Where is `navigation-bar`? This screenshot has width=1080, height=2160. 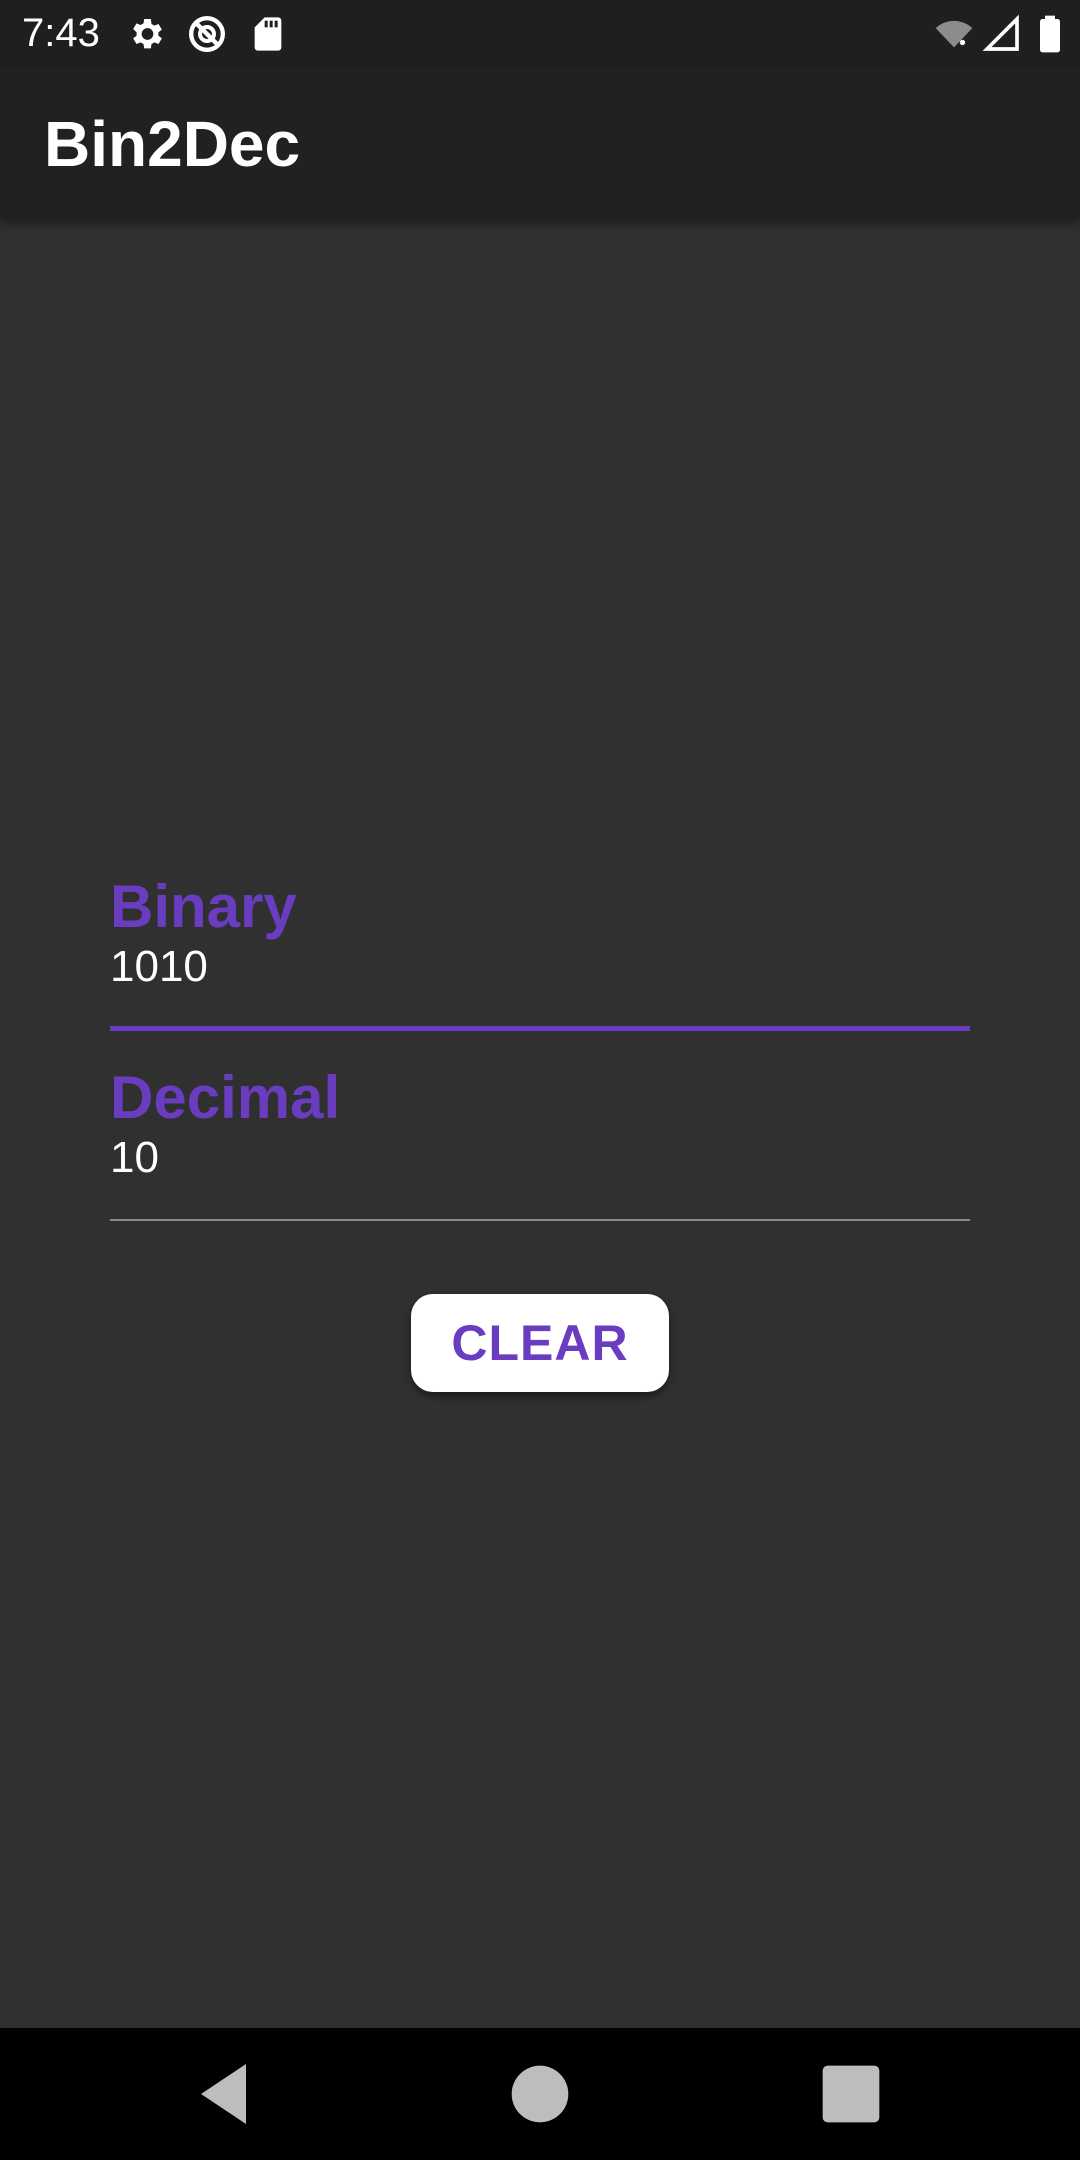
navigation-bar is located at coordinates (540, 2094).